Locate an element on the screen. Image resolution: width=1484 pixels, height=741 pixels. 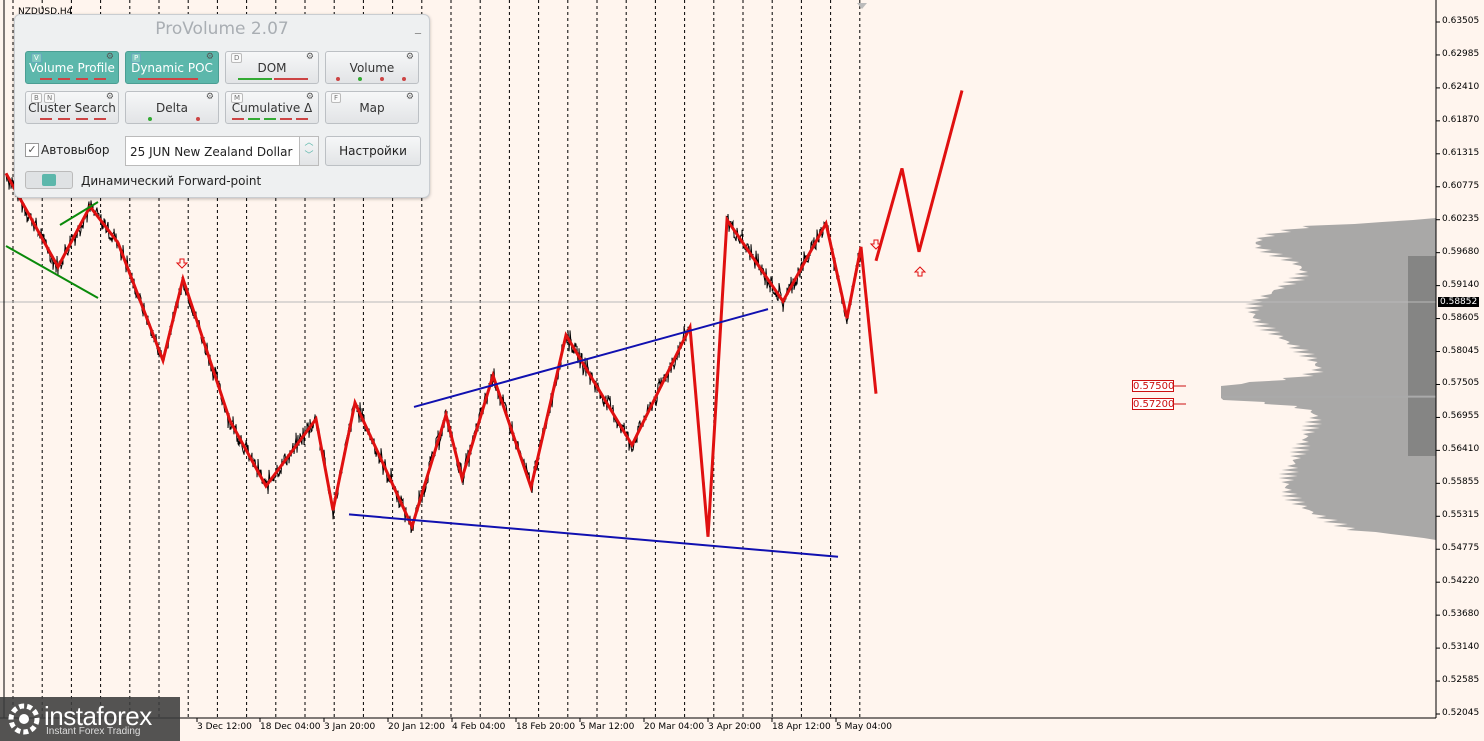
y-tick-label: 0.59140 is located at coordinates (1461, 284).